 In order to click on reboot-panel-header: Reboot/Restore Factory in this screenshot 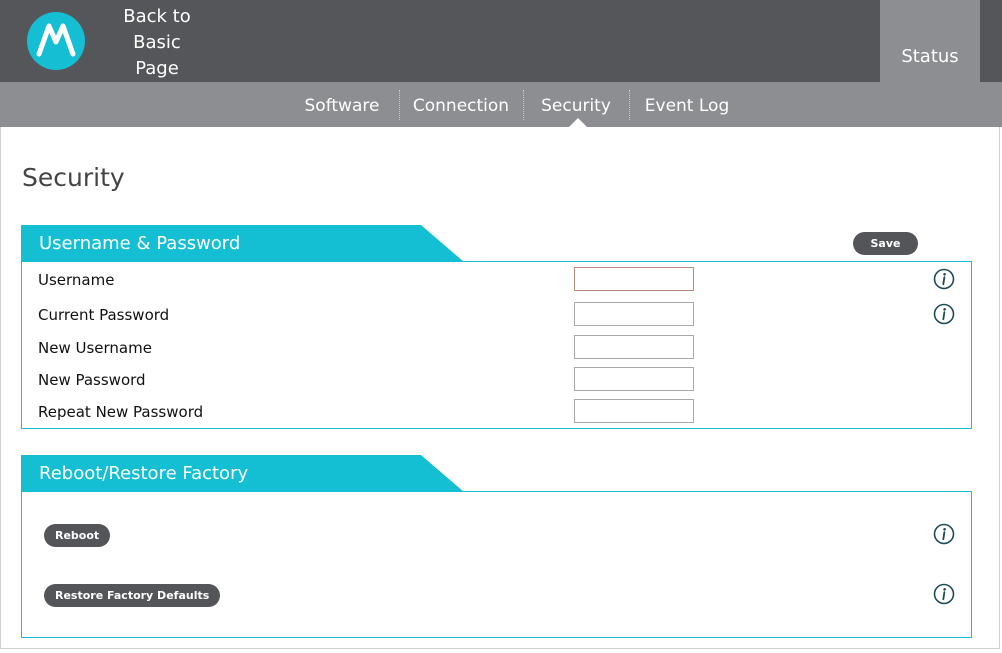, I will do `click(242, 473)`.